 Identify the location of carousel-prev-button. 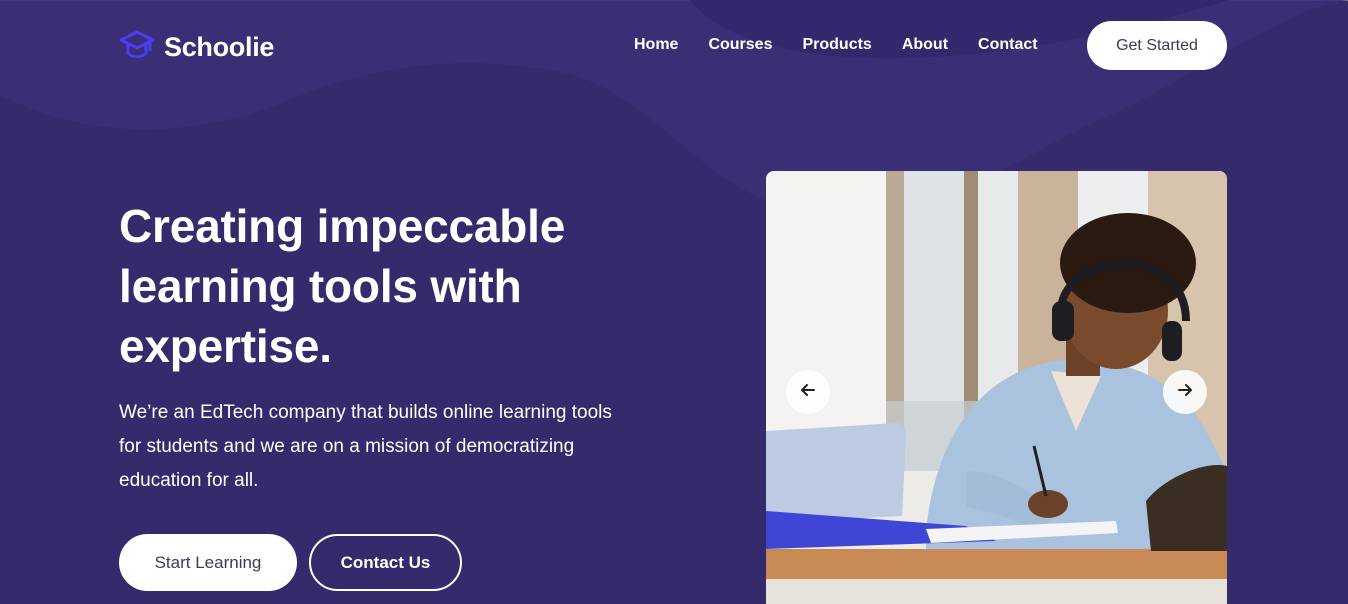
(808, 392).